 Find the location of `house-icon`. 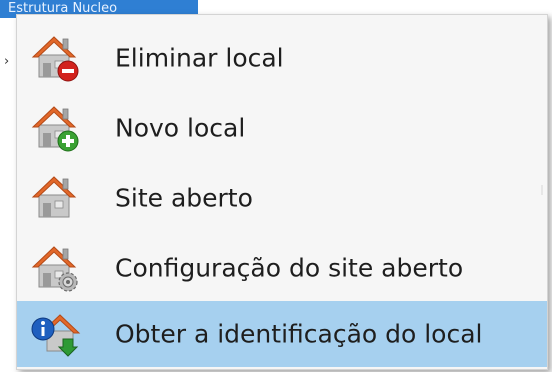

house-icon is located at coordinates (54, 197).